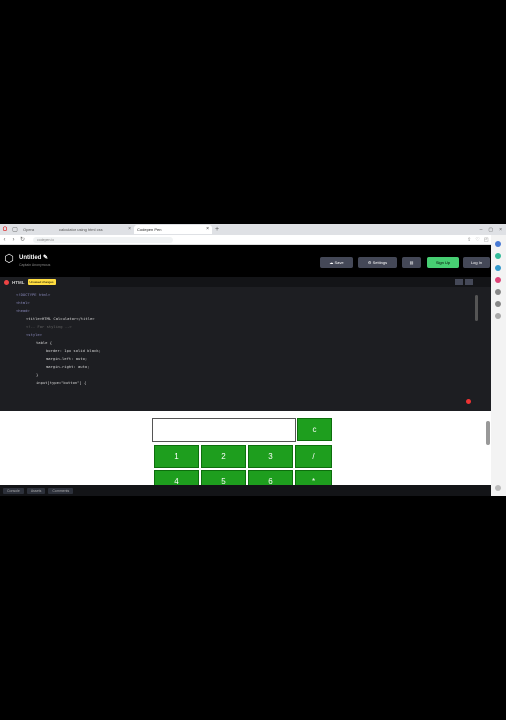 The height and width of the screenshot is (720, 506). I want to click on opera-logo-icon: O, so click(5, 229).